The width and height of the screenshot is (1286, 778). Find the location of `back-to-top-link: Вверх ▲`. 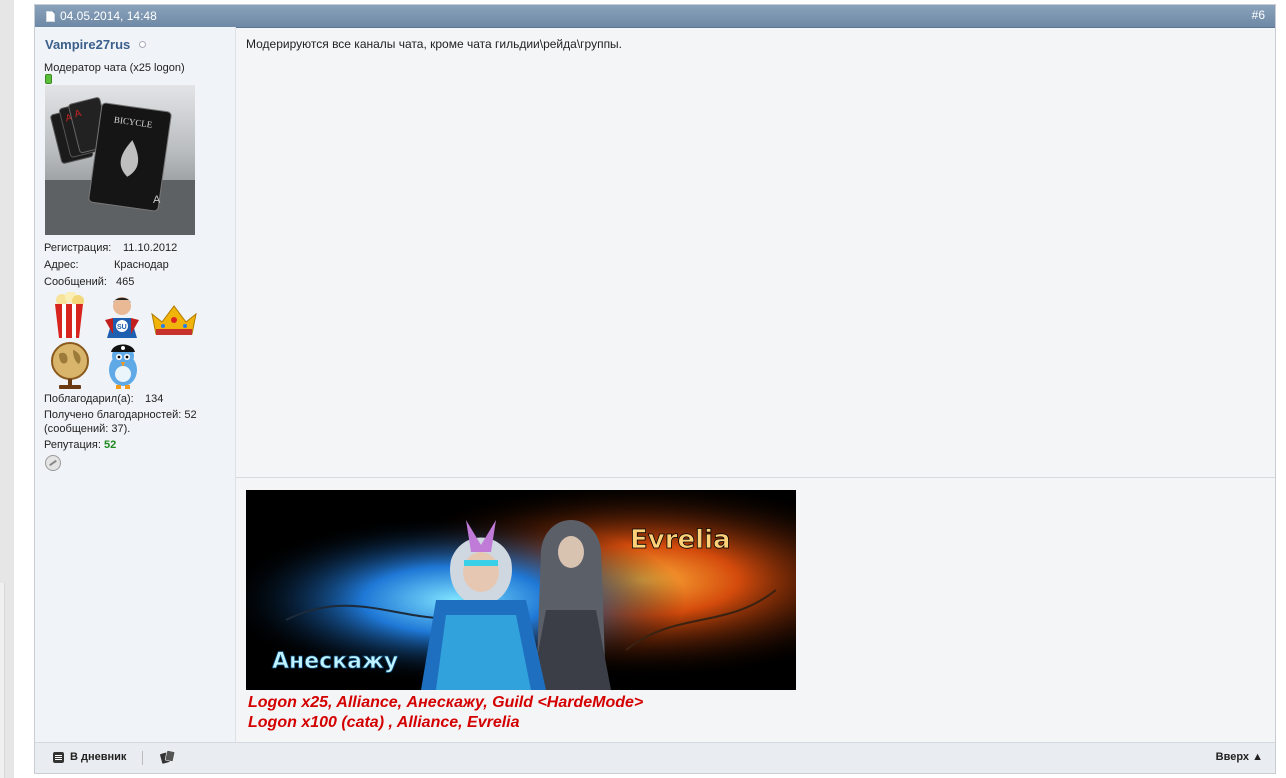

back-to-top-link: Вверх ▲ is located at coordinates (1239, 757).